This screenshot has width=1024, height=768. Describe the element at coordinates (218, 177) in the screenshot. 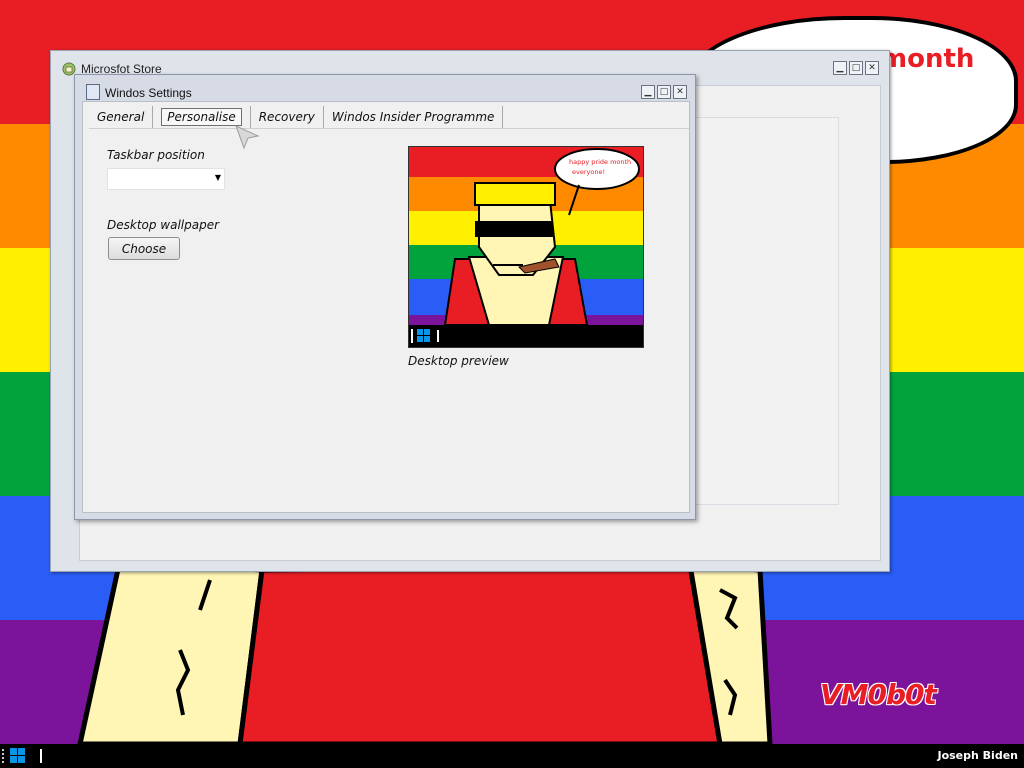

I see `chevron-down-icon: ▼` at that location.